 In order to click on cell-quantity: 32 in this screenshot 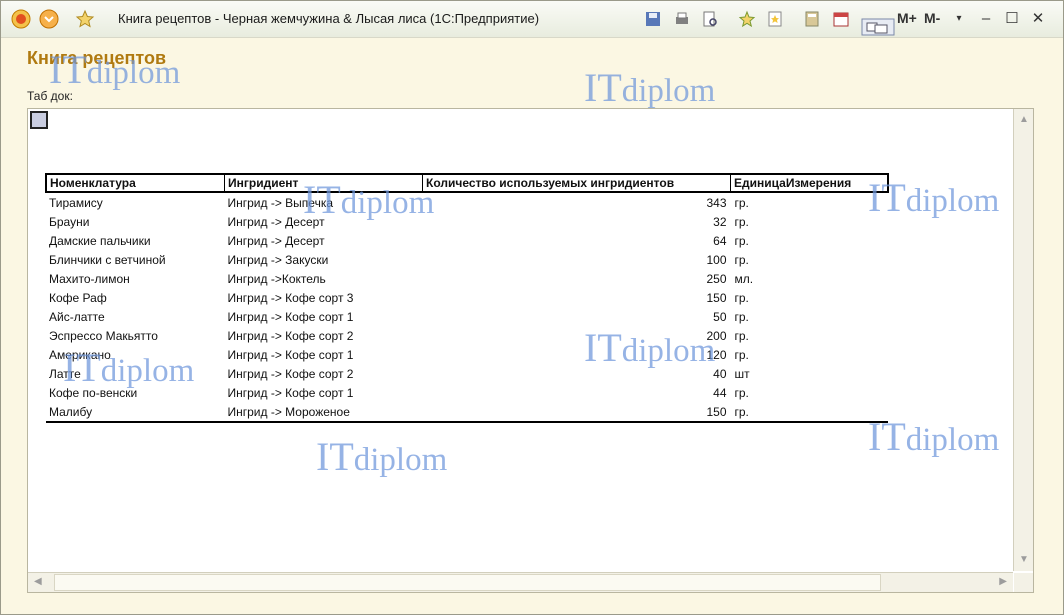, I will do `click(720, 221)`.